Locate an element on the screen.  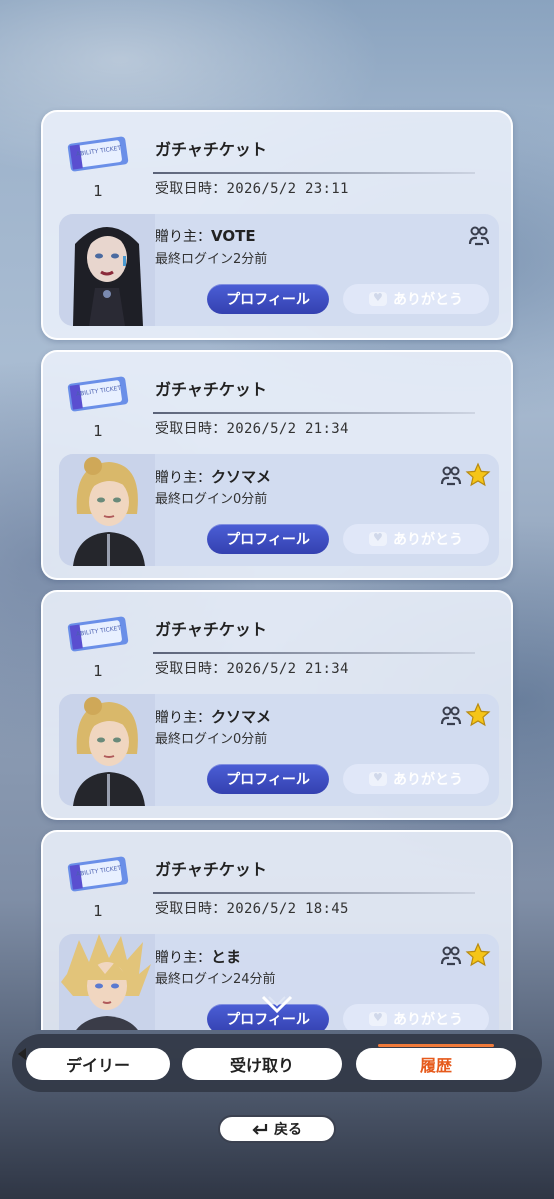
sender-panel: 贈り主：VOTE 最終ログイン2分前 プロフィール ありがとう is located at coordinates (279, 270).